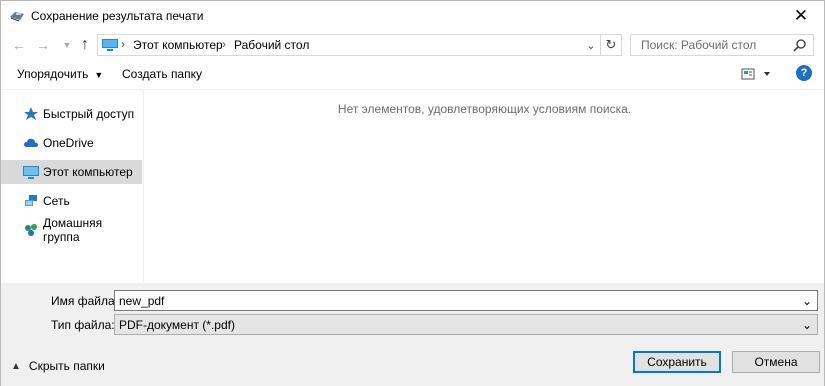 The width and height of the screenshot is (825, 386). I want to click on filename-dropdown-button: ⌄, so click(807, 300).